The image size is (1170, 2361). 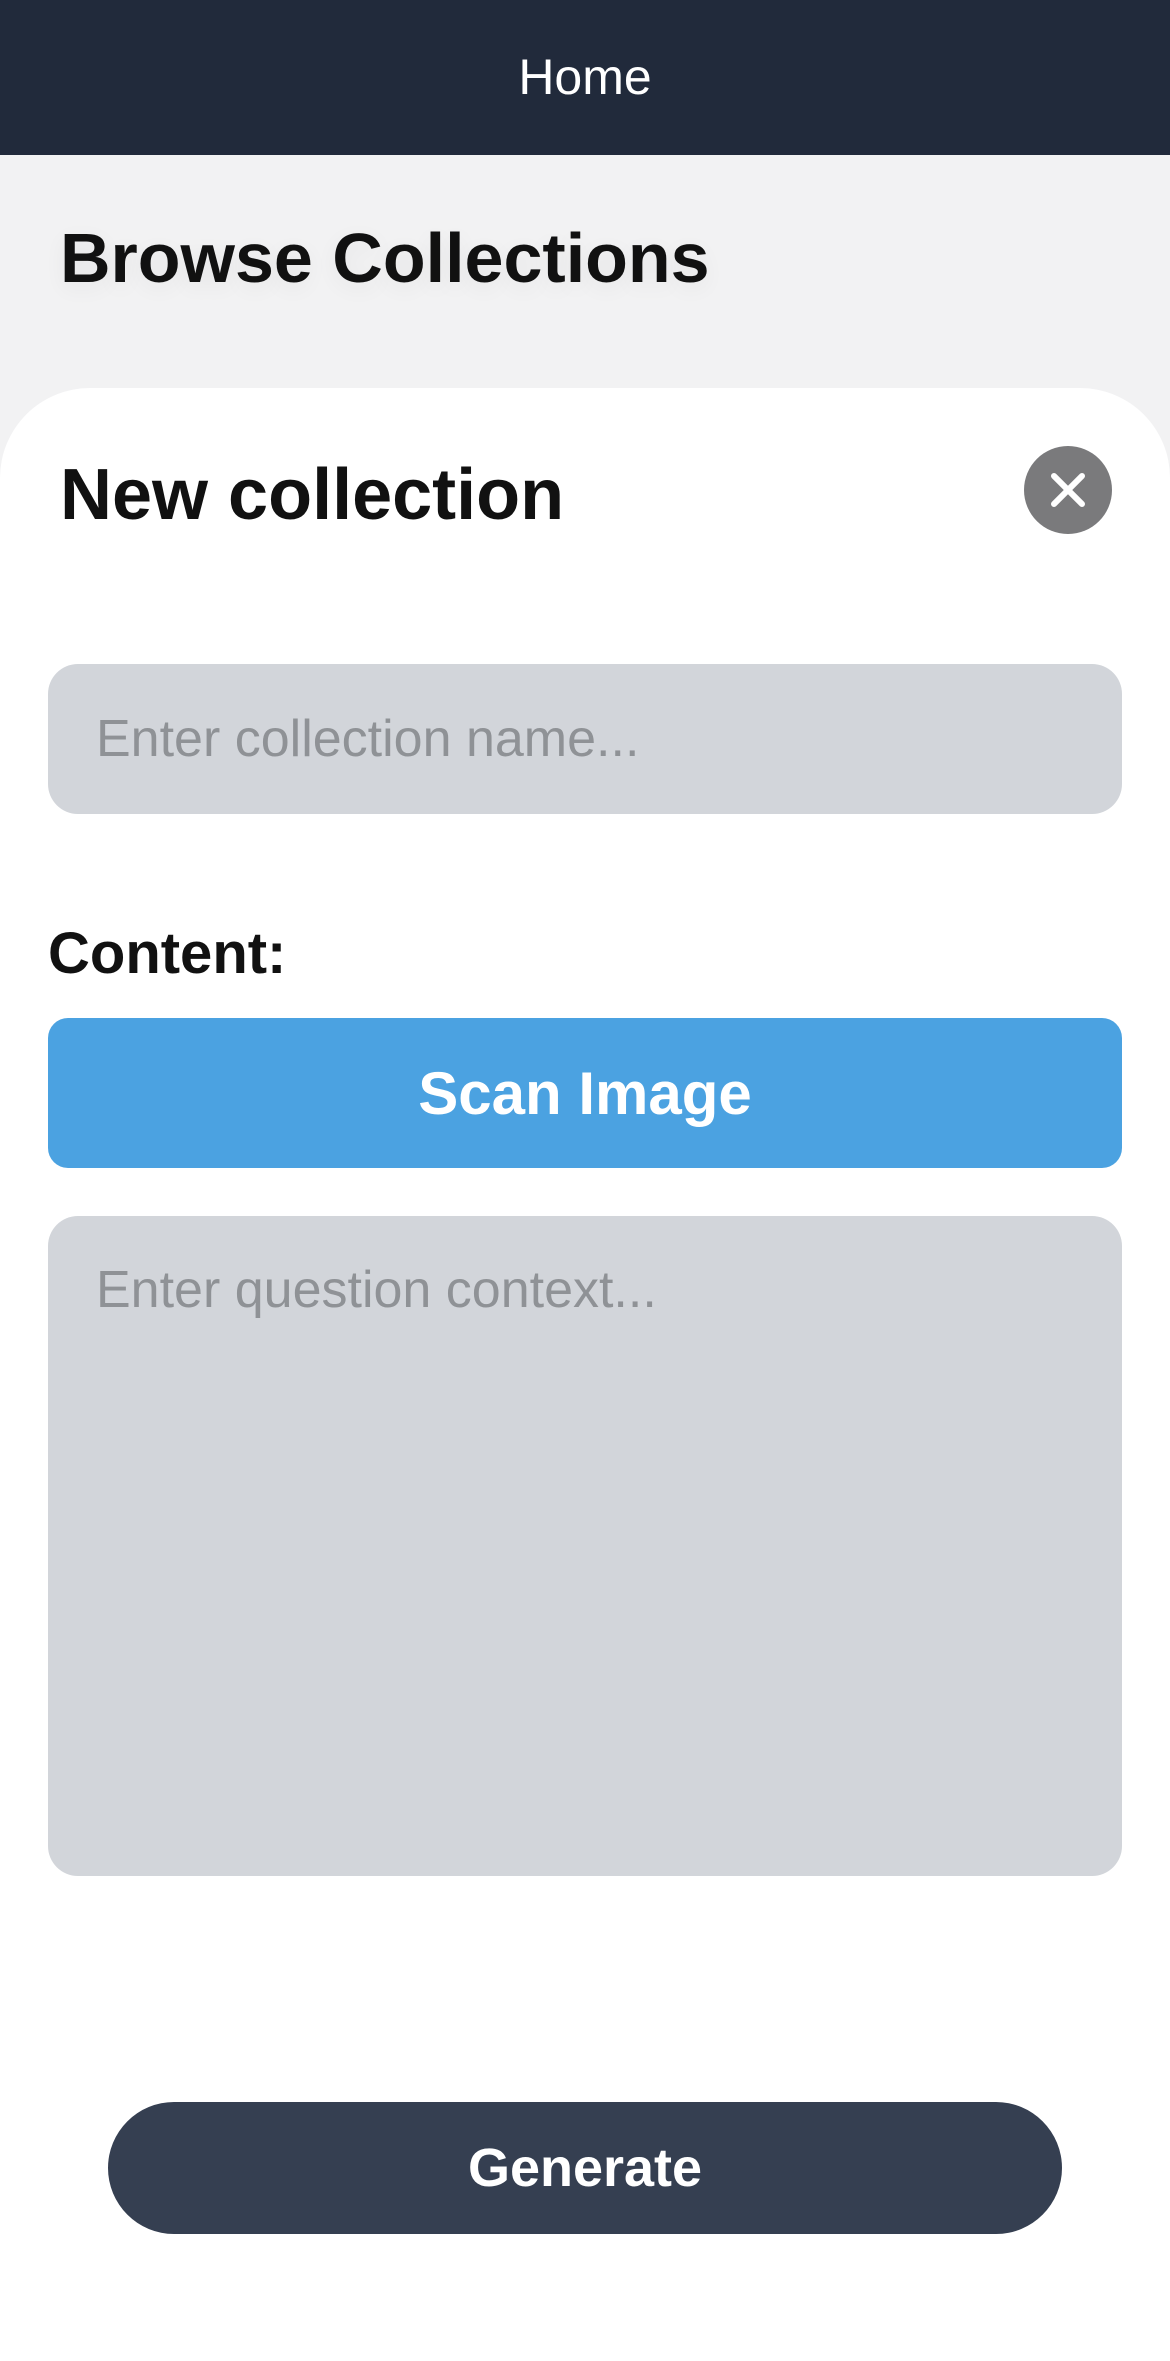 I want to click on generate-button: Generate, so click(x=585, y=2168).